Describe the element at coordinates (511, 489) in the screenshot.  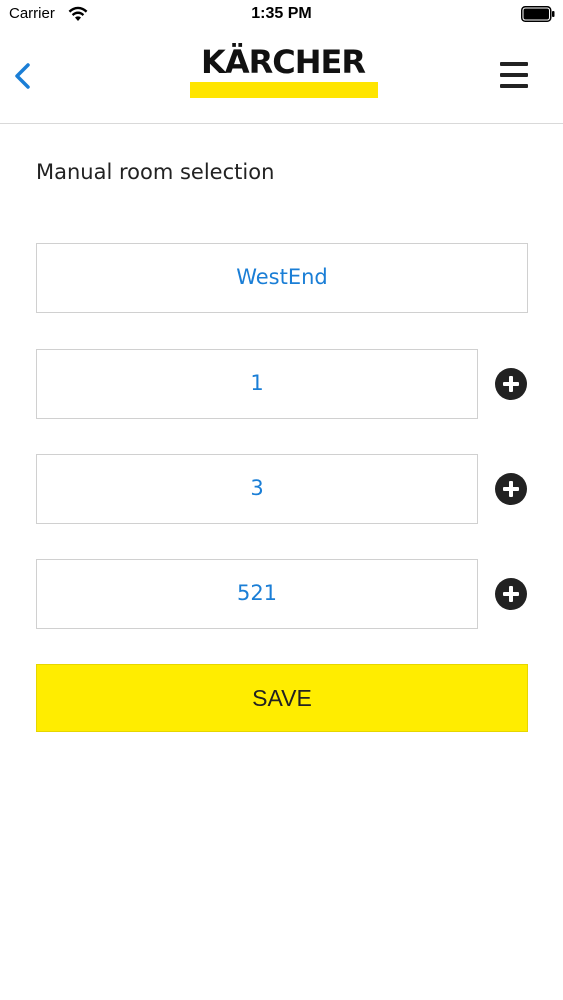
I see `add-section-button` at that location.